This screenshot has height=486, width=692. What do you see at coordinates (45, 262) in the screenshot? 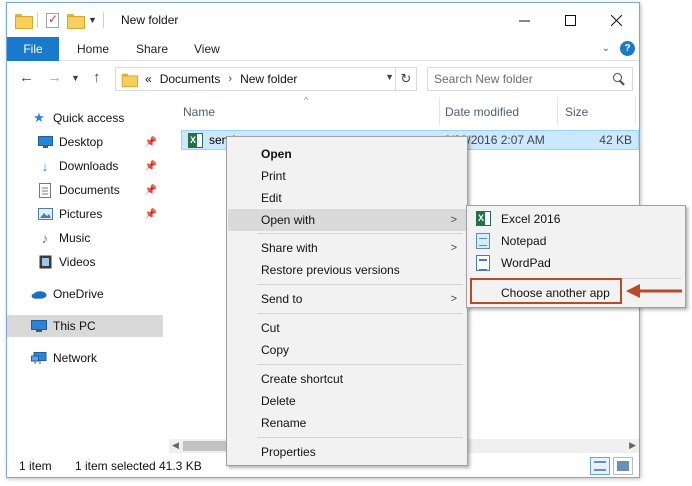
I see `video-icon` at bounding box center [45, 262].